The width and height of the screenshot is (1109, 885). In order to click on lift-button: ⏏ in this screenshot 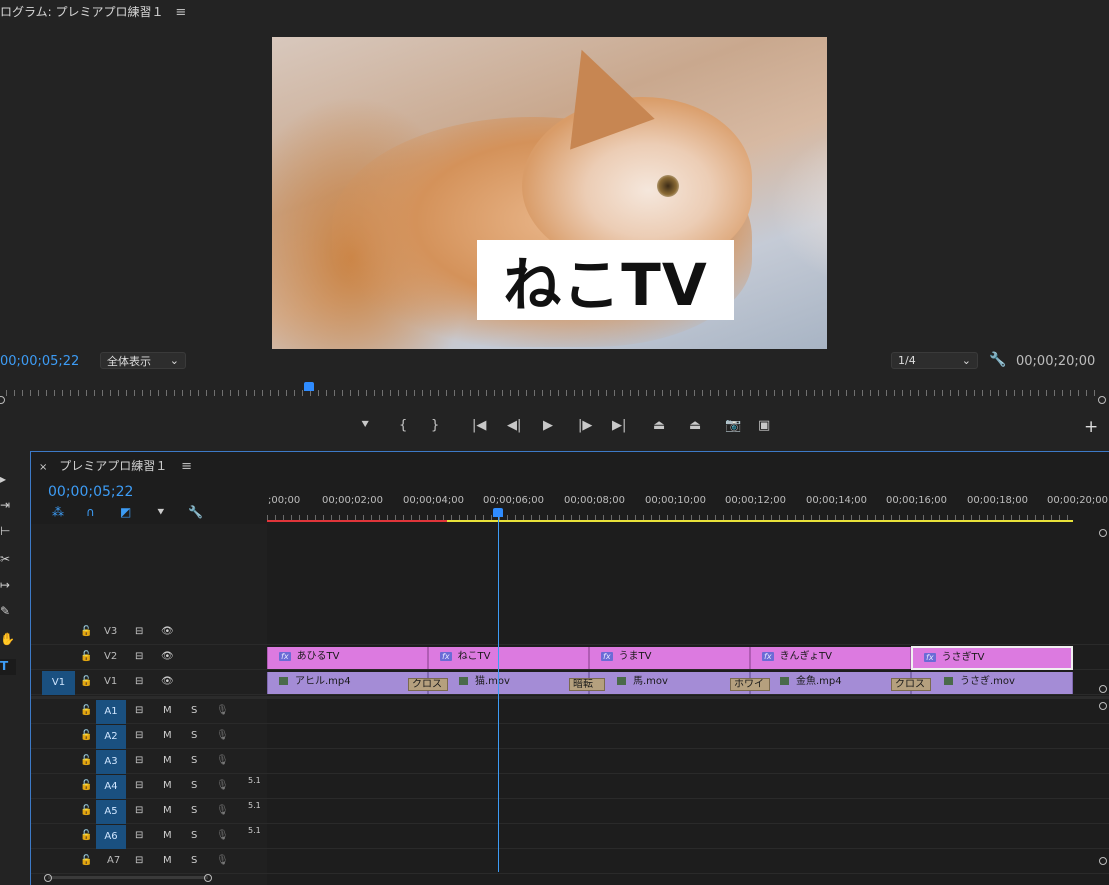, I will do `click(659, 426)`.